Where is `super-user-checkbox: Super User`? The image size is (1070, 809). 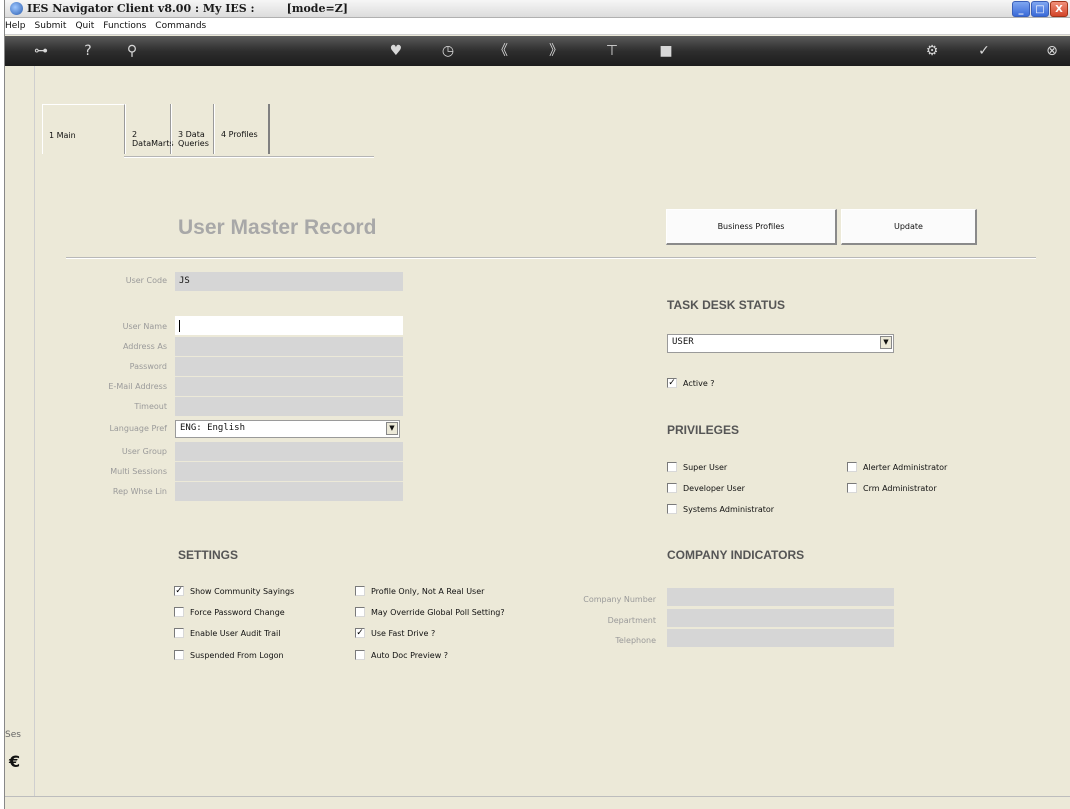 super-user-checkbox: Super User is located at coordinates (697, 467).